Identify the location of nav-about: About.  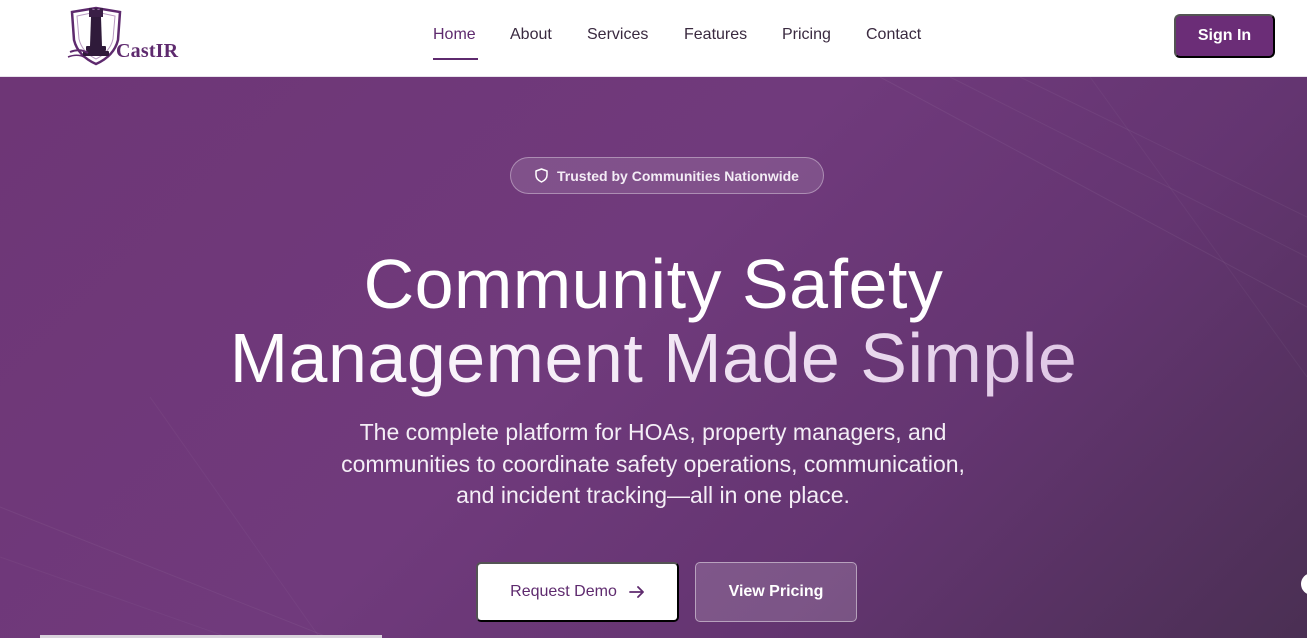
(531, 35).